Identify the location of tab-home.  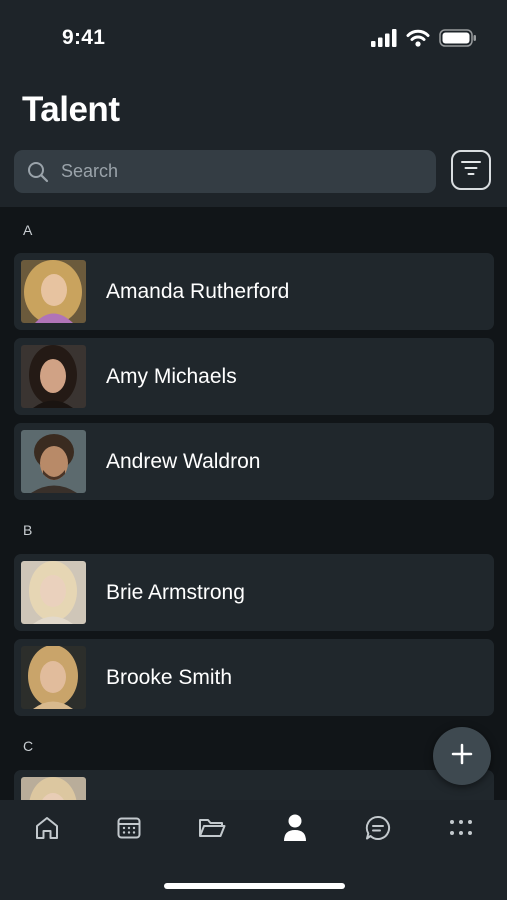
(47, 830).